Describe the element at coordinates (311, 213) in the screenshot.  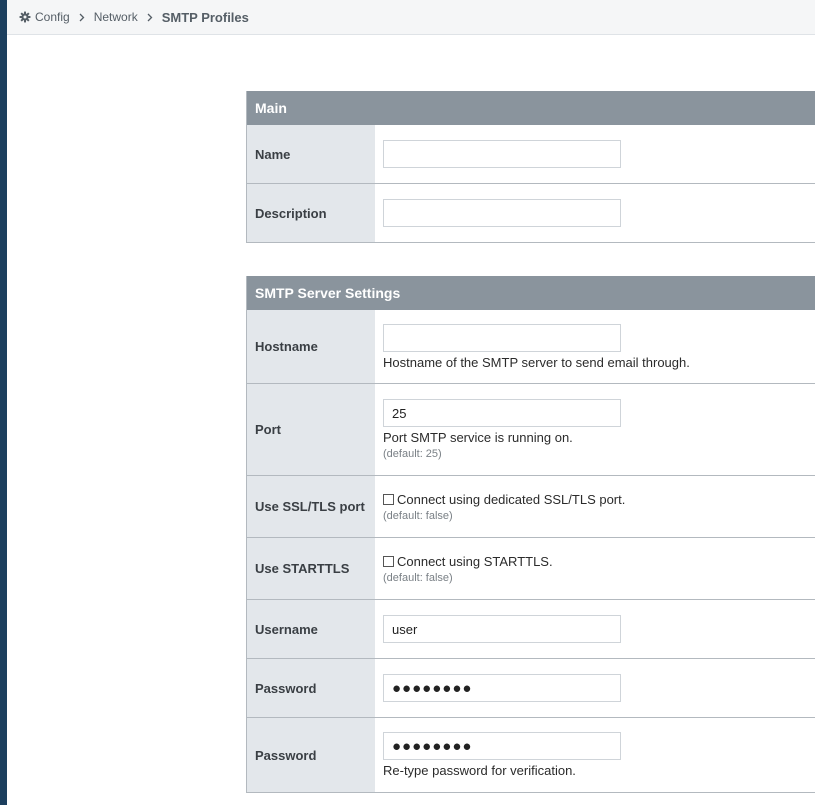
I see `description-label: Description` at that location.